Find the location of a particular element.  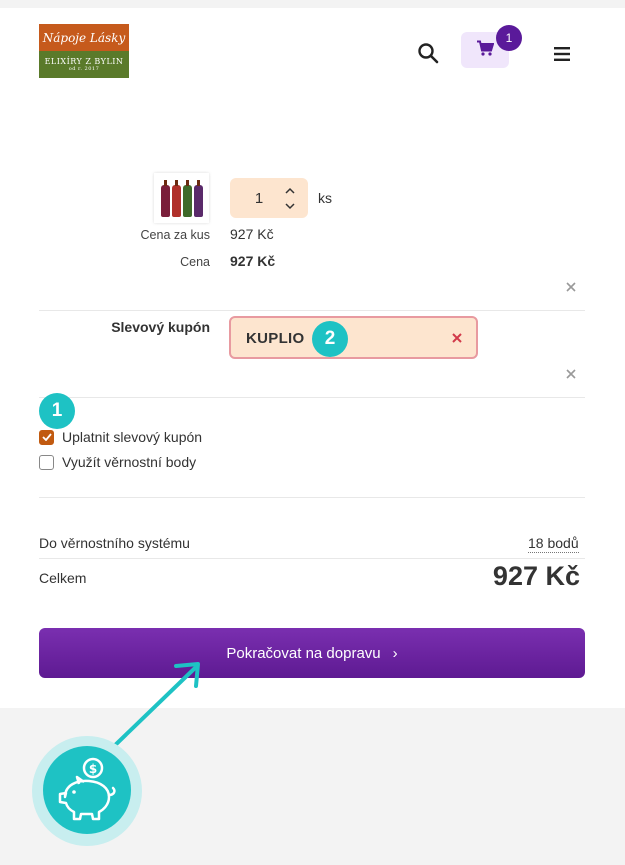

apply-coupon-option: Uplatnit slevový kupón is located at coordinates (120, 437).